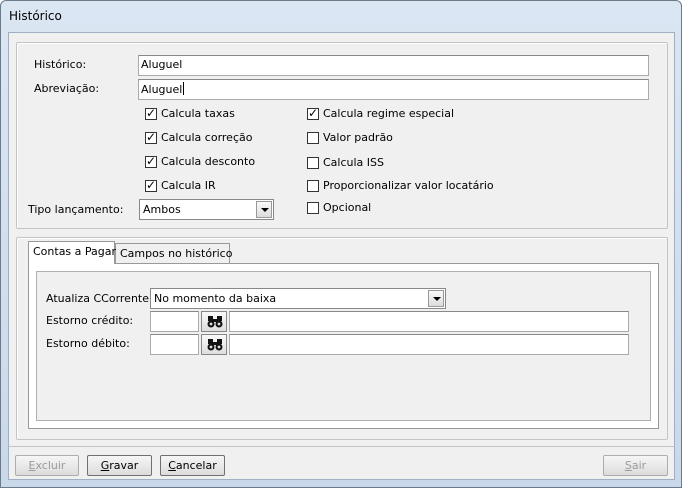  I want to click on atualiza-ccorrente-select: No momento da baixa, so click(298, 298).